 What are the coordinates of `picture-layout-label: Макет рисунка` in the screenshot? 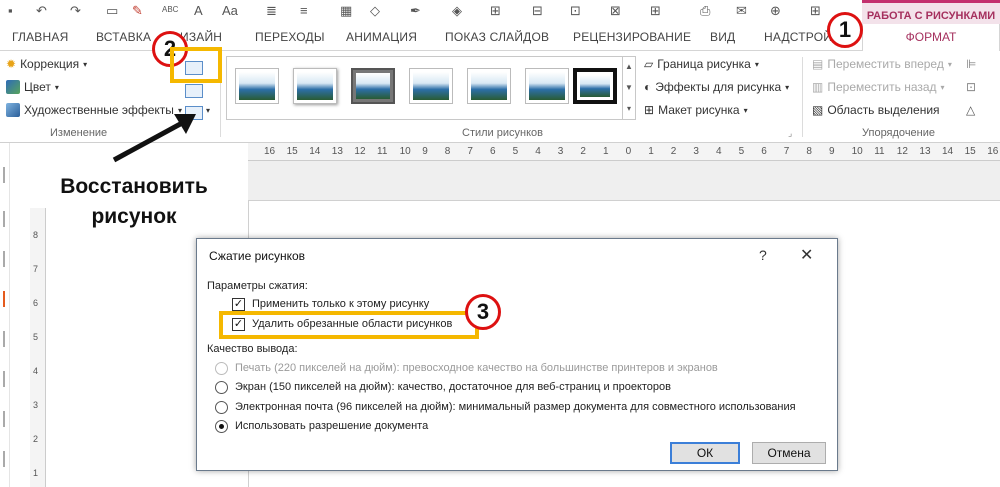 It's located at (699, 110).